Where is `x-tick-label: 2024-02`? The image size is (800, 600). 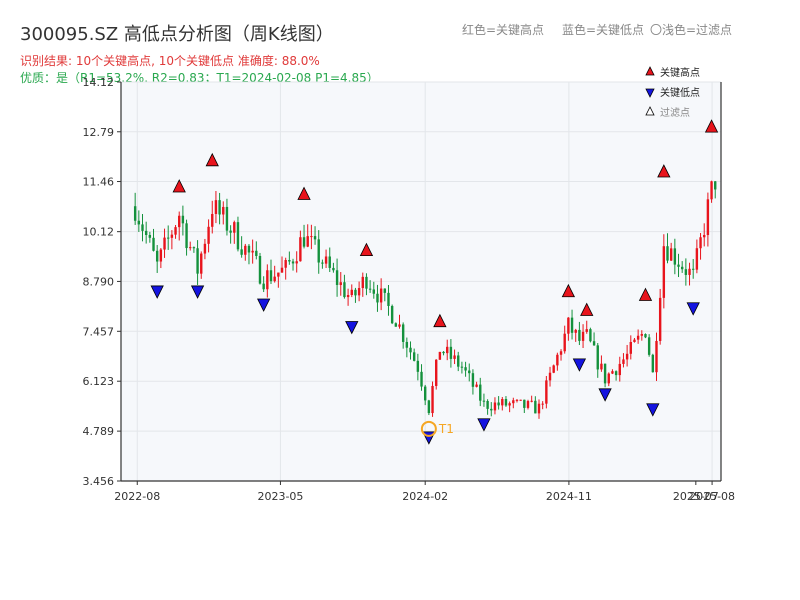 x-tick-label: 2024-02 is located at coordinates (425, 496).